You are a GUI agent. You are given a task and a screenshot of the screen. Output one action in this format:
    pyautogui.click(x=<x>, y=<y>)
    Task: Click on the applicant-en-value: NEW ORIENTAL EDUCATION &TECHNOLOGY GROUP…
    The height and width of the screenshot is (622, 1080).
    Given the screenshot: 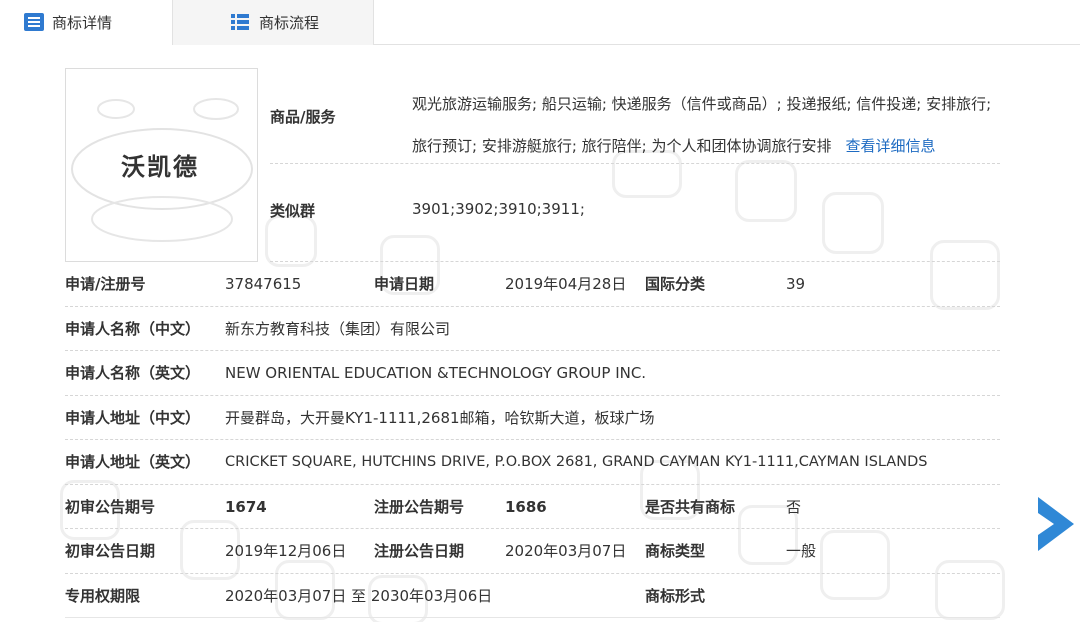 What is the action you would take?
    pyautogui.click(x=436, y=373)
    